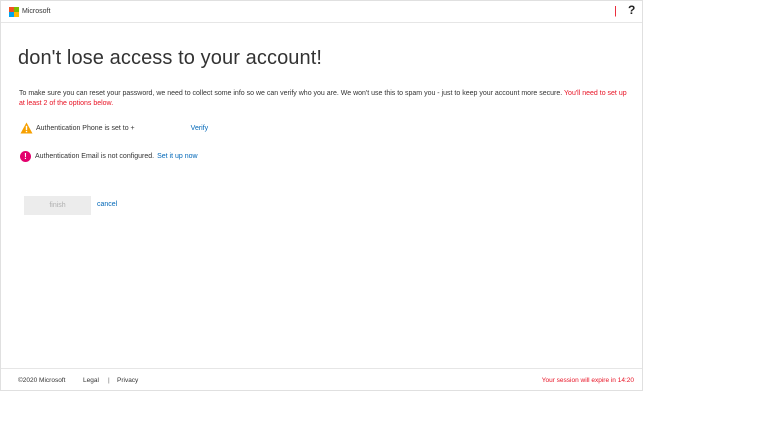 The height and width of the screenshot is (432, 768). I want to click on page-title: don't lose access to your account!, so click(170, 58).